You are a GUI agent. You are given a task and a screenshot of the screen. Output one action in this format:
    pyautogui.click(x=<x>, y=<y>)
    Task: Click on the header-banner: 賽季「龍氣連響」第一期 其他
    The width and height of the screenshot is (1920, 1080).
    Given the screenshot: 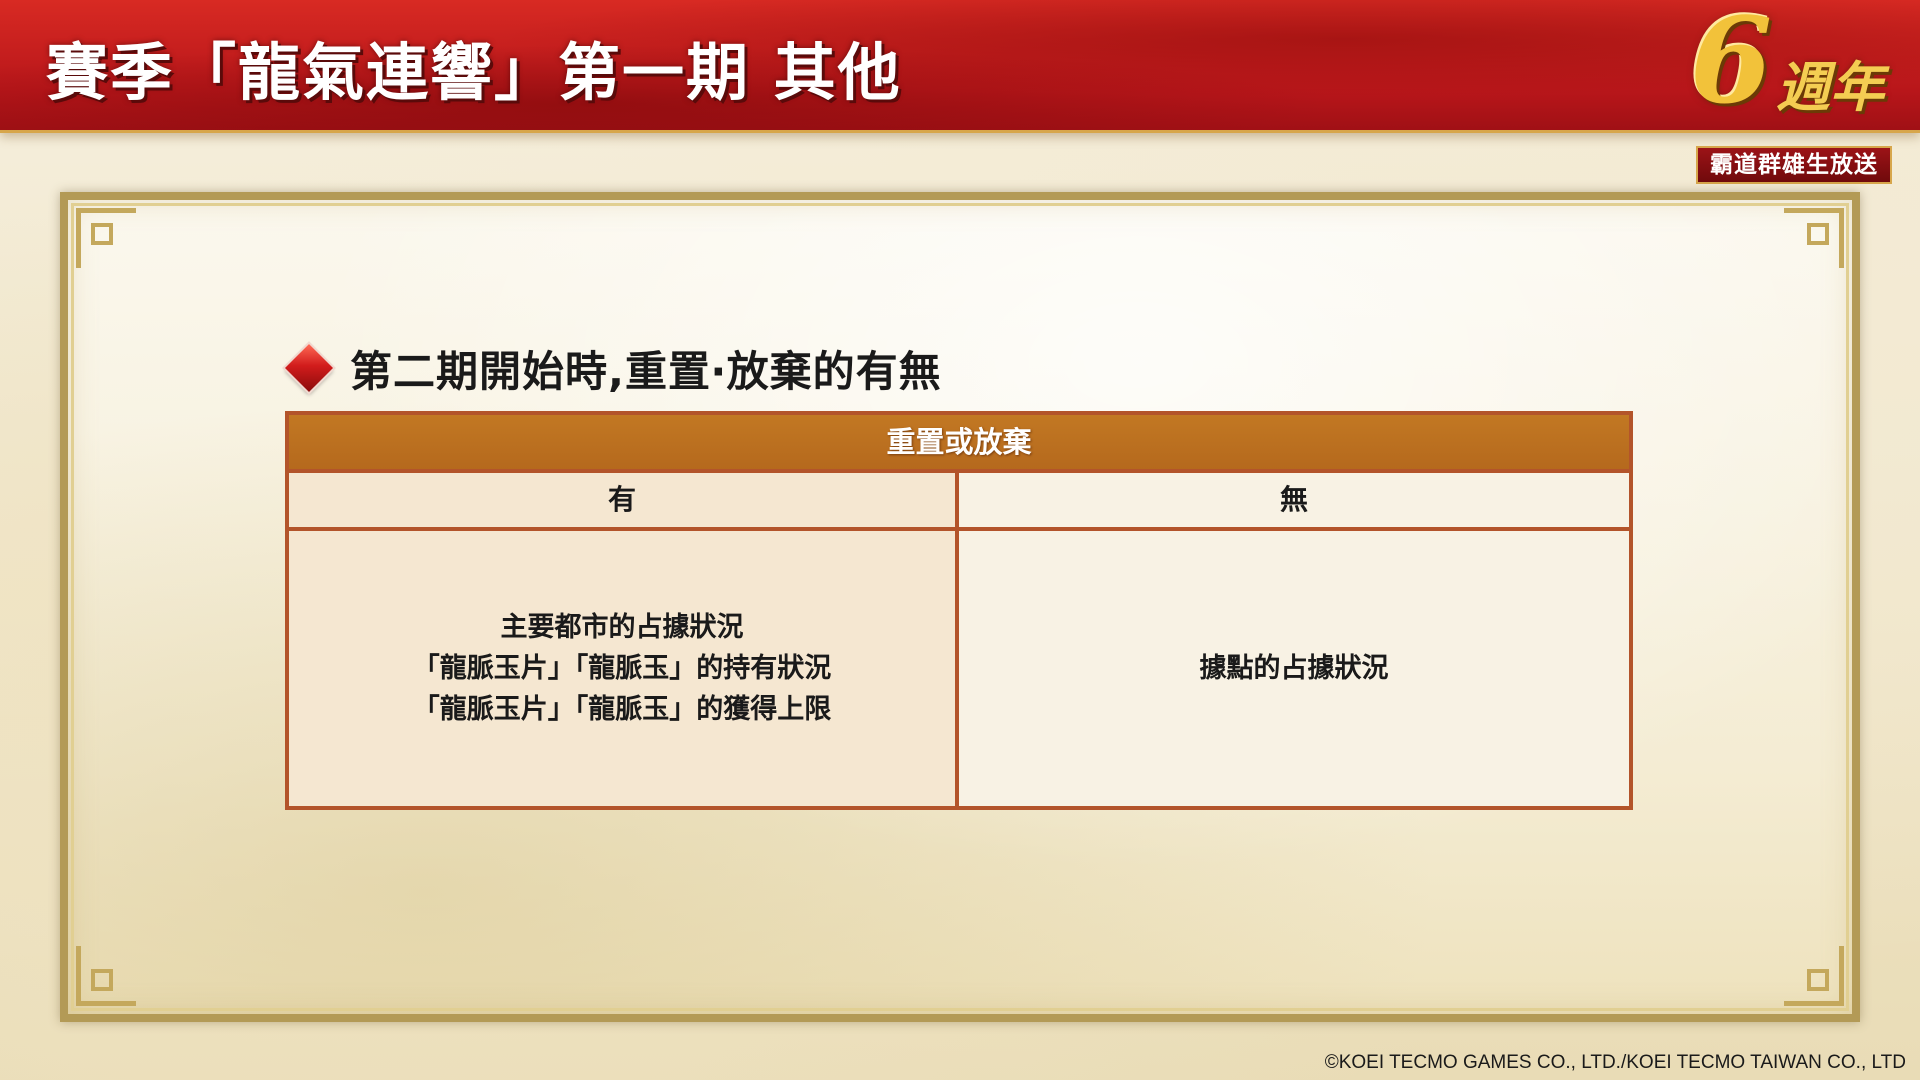 What is the action you would take?
    pyautogui.click(x=960, y=66)
    